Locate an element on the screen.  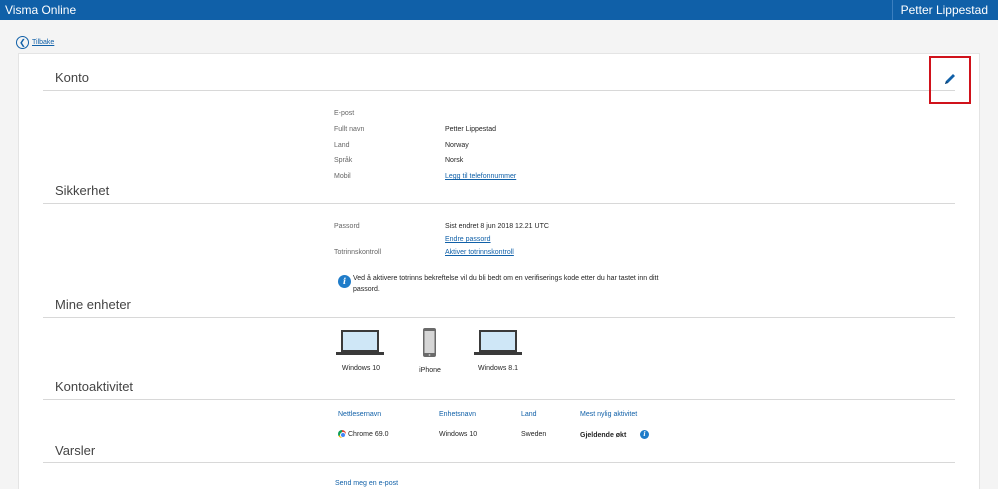
section-title-varsler: Varsler is located at coordinates (75, 450).